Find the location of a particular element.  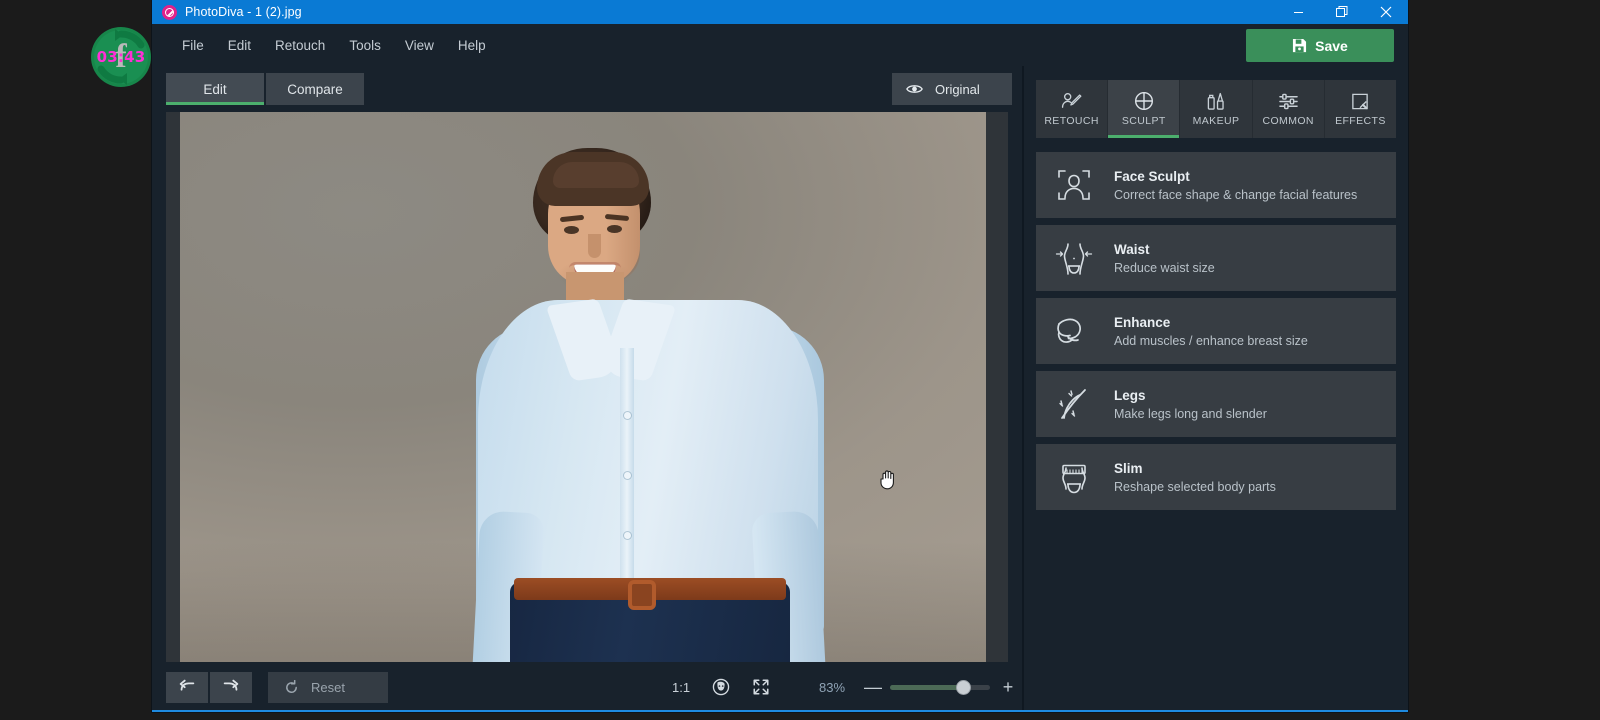

save-button-label: Save is located at coordinates (1331, 45).